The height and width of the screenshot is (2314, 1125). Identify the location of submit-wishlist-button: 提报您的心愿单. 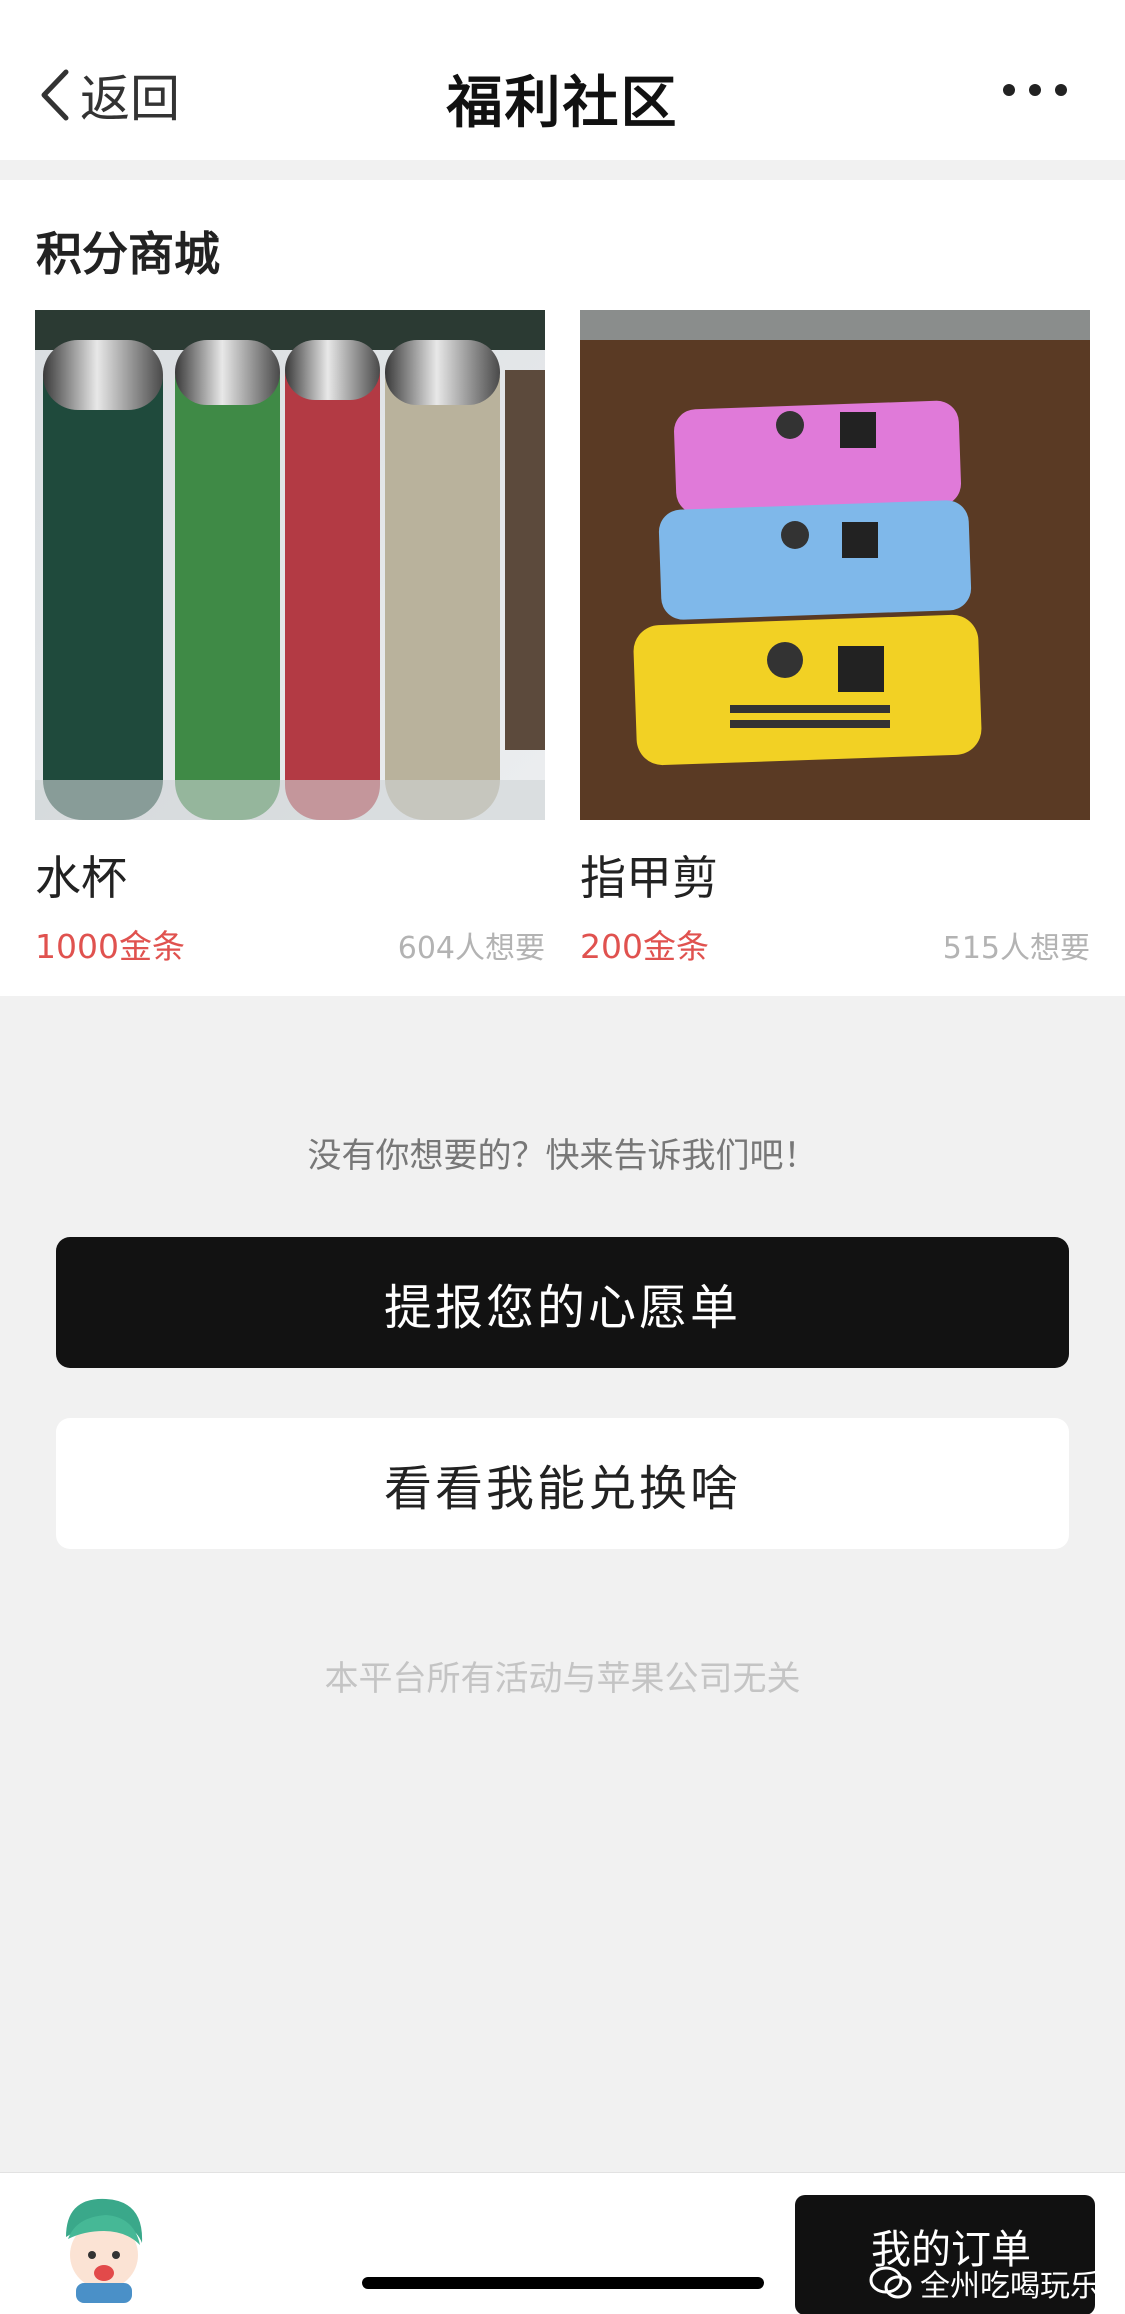
(562, 1302).